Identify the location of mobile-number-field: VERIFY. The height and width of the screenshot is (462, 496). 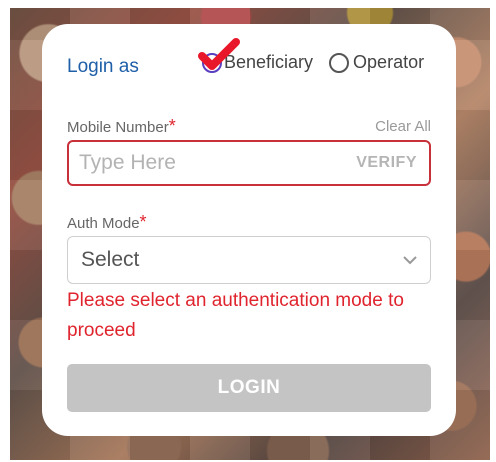
(249, 163).